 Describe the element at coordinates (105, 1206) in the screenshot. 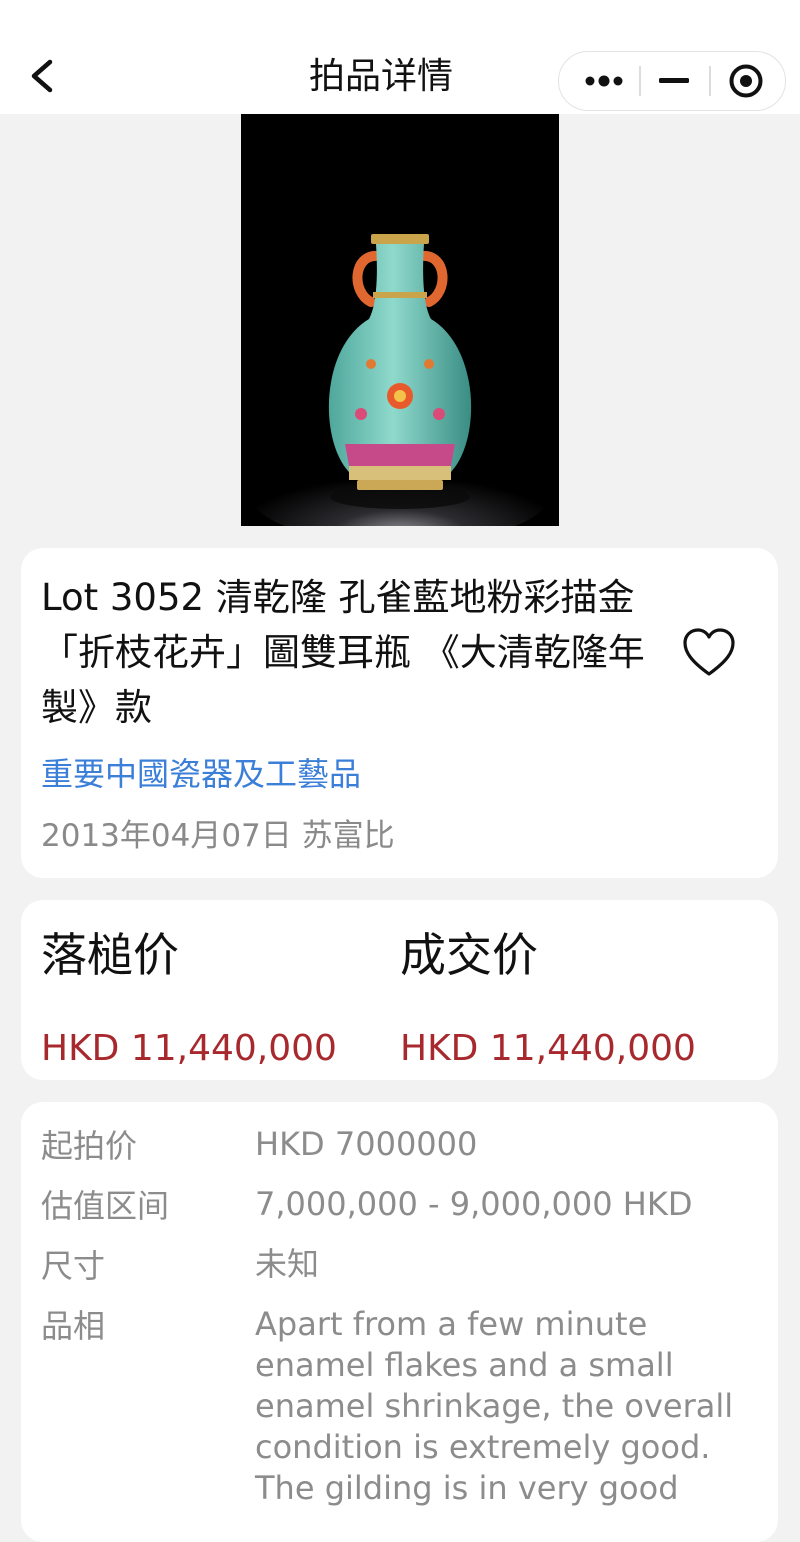

I see `estimate-label: 估值区间` at that location.